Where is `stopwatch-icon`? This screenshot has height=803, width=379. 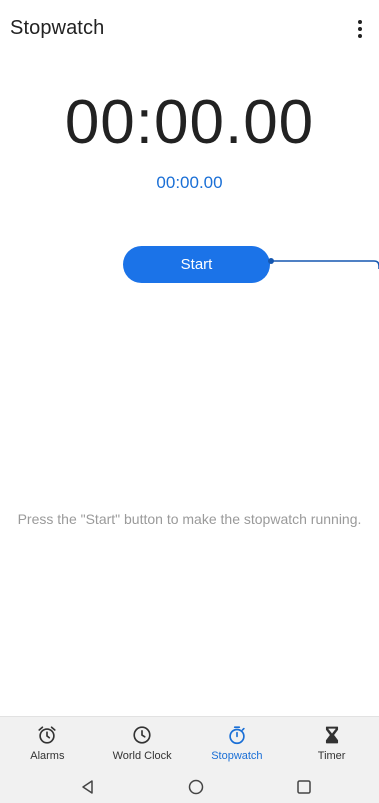
stopwatch-icon is located at coordinates (237, 735).